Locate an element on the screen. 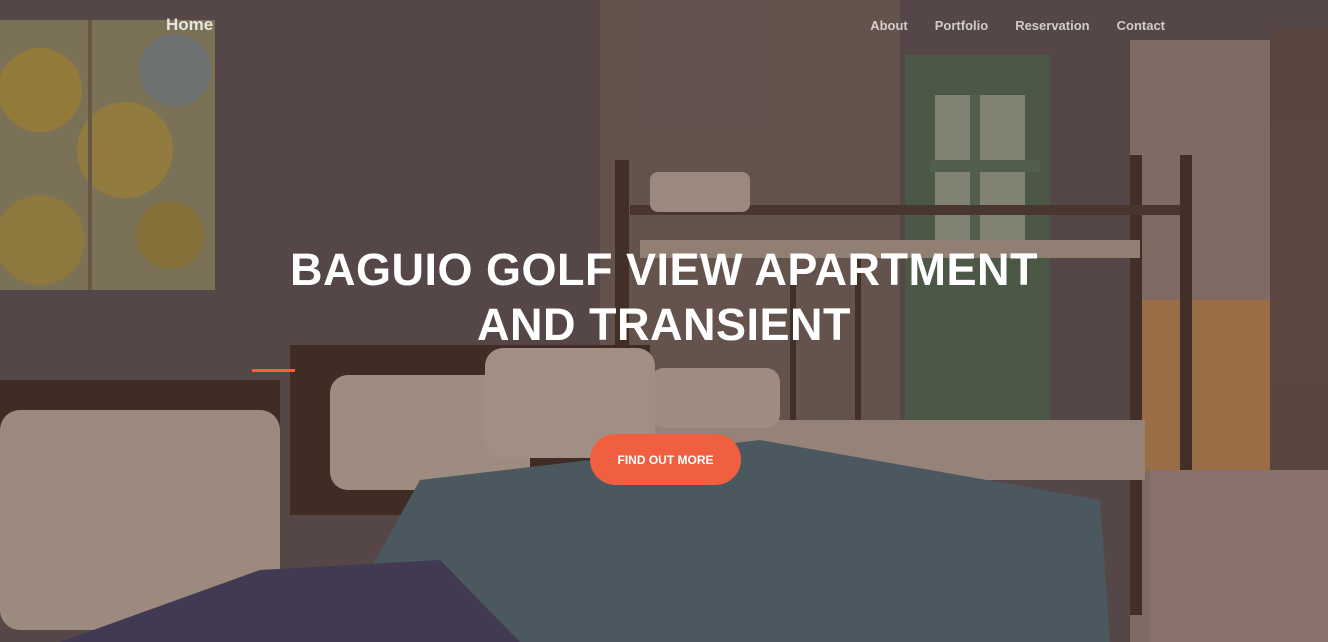  hero-headline-line2: AND TRANSIENT is located at coordinates (664, 324).